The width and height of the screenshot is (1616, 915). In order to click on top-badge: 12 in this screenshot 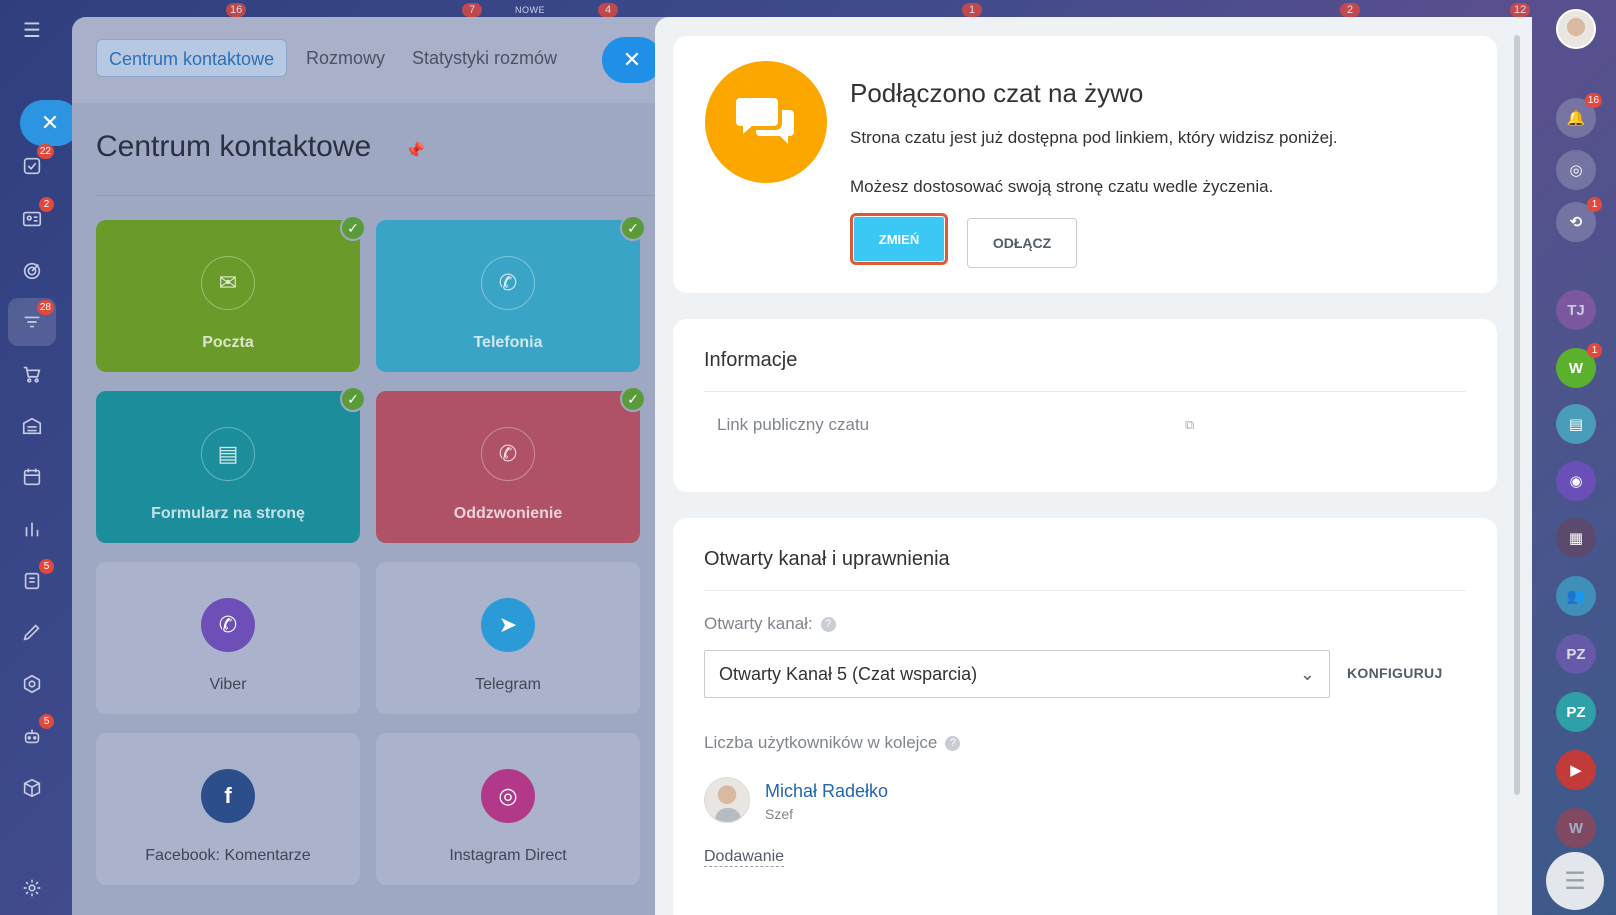, I will do `click(1520, 10)`.